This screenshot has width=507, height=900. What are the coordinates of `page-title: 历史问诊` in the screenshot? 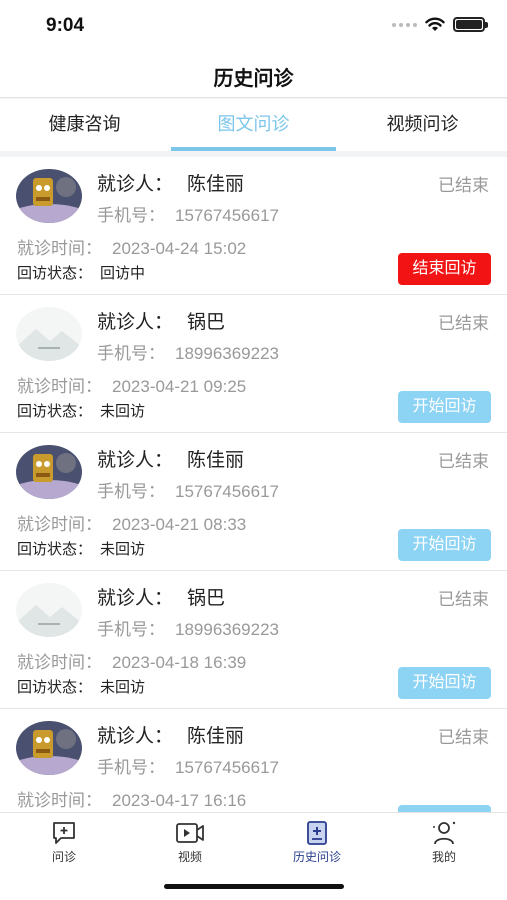 It's located at (253, 79).